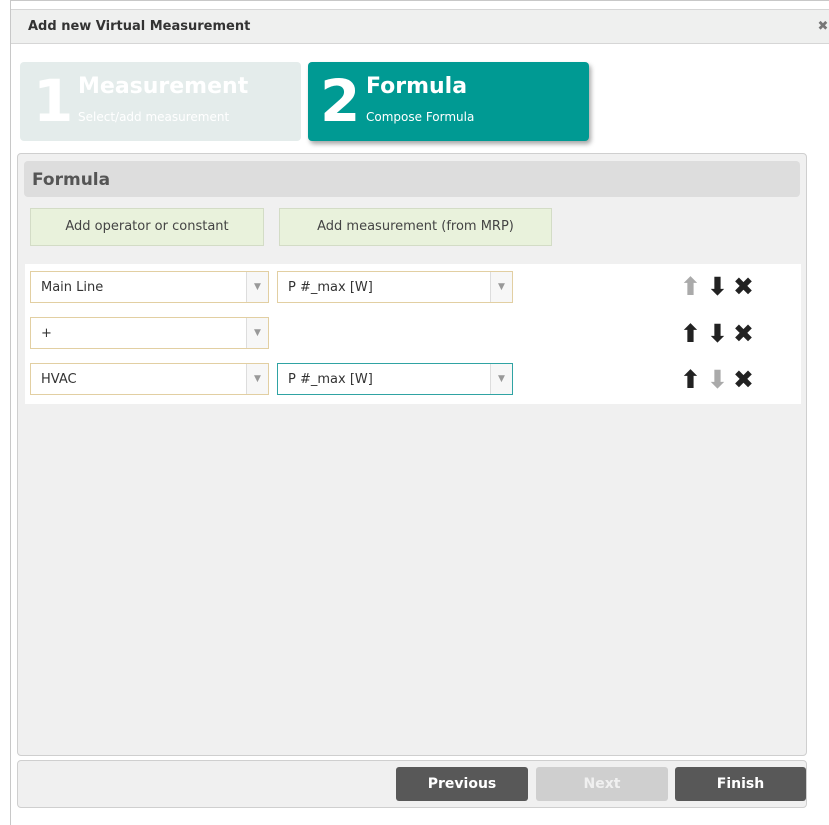 This screenshot has height=825, width=829. What do you see at coordinates (160, 101) in the screenshot?
I see `step-measurement: 1 Measurement Select/add measurement` at bounding box center [160, 101].